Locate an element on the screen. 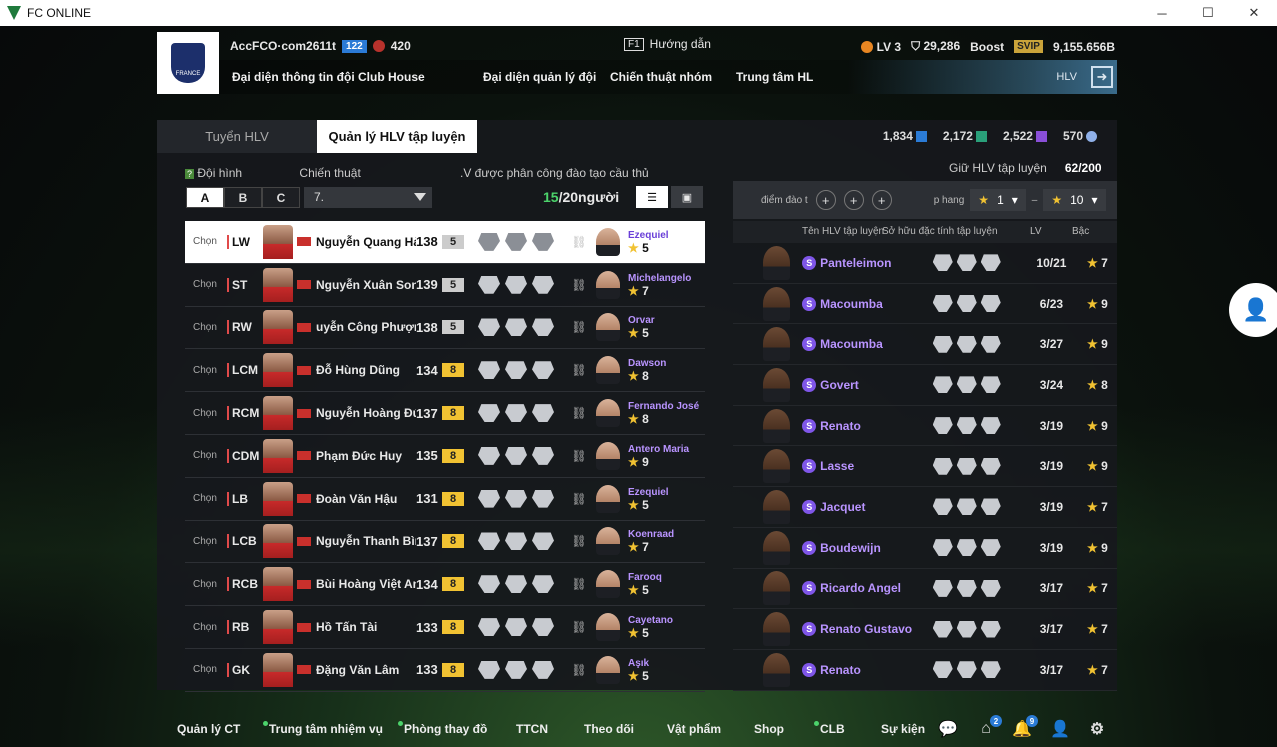 The width and height of the screenshot is (1277, 747). friends-chat-button: 👤 is located at coordinates (1253, 310).